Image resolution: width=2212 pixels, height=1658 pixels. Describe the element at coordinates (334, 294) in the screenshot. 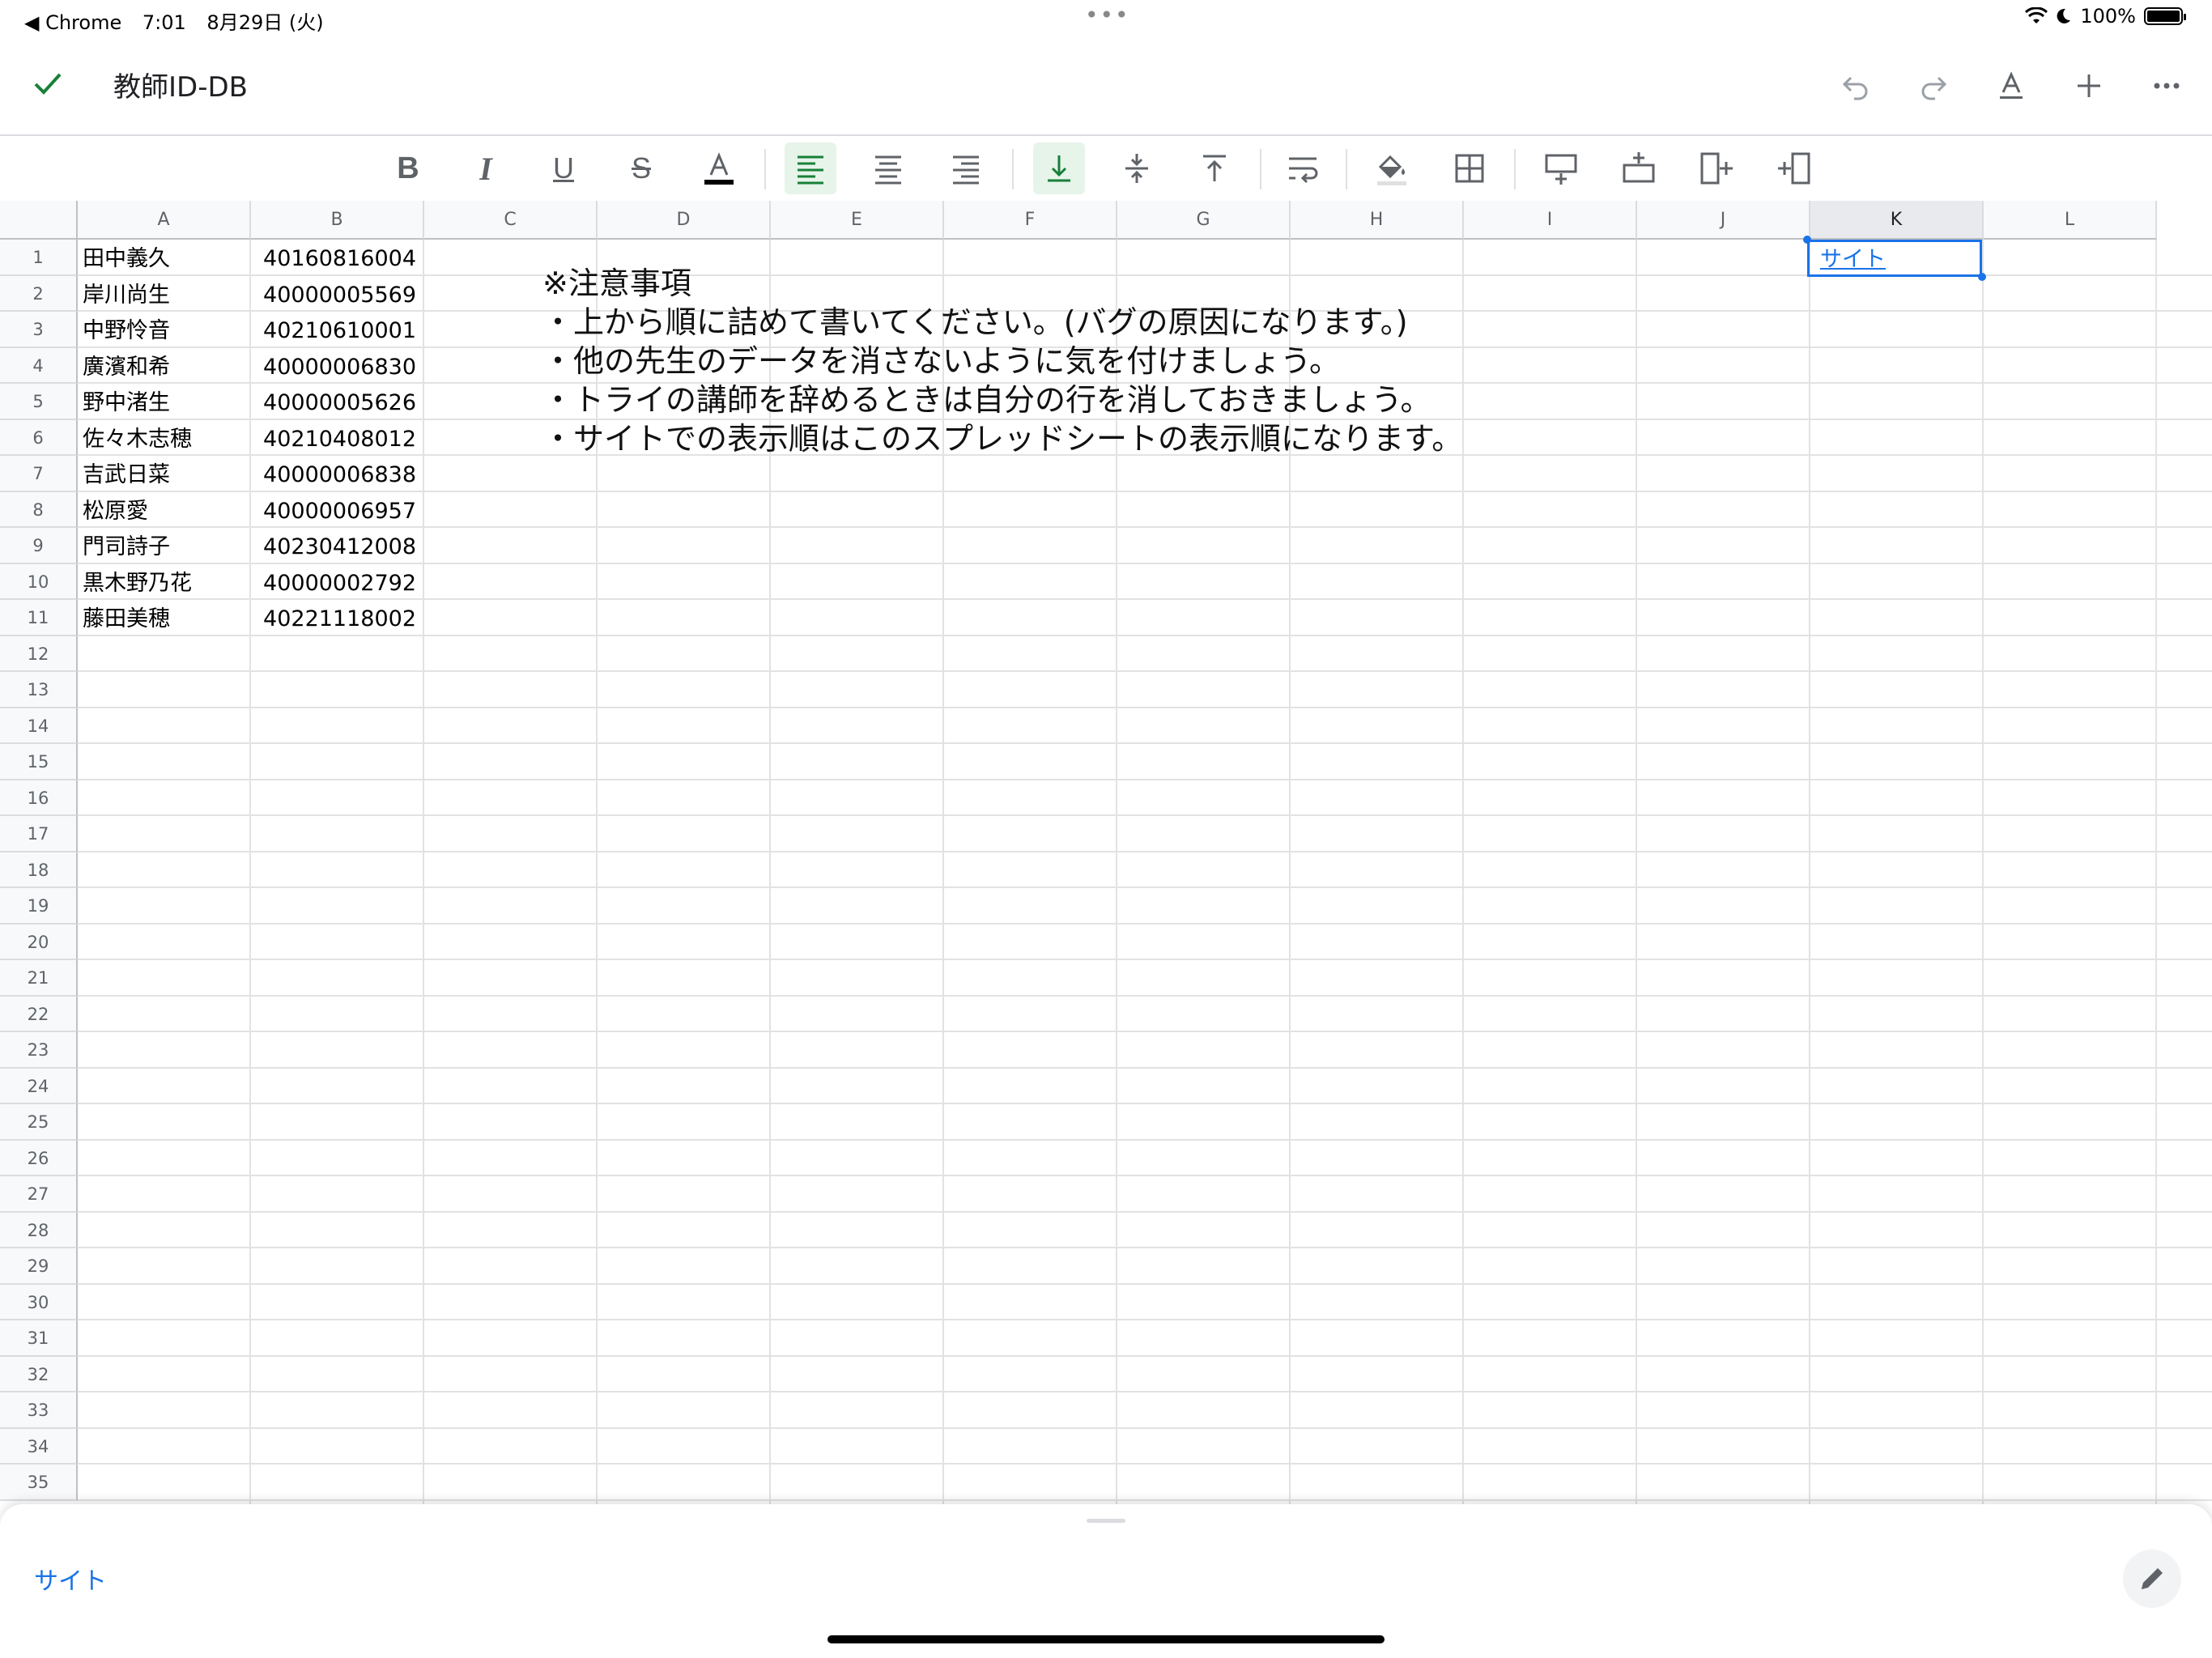

I see `cell-teacher-id: 40000005569` at that location.